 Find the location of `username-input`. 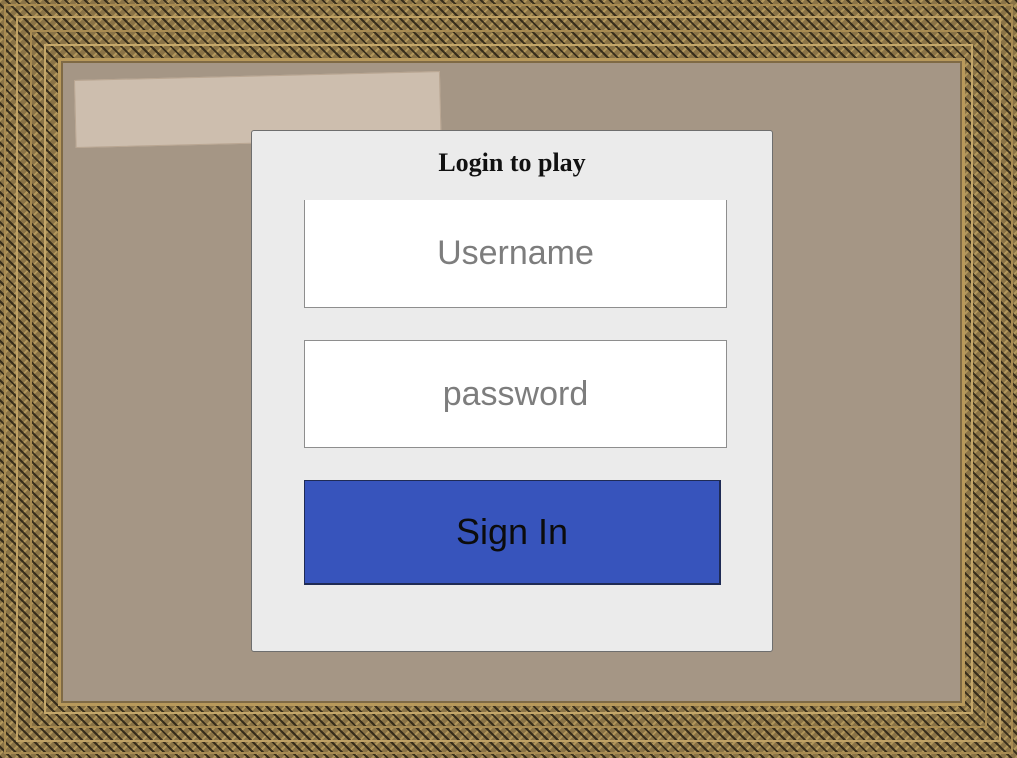

username-input is located at coordinates (515, 254).